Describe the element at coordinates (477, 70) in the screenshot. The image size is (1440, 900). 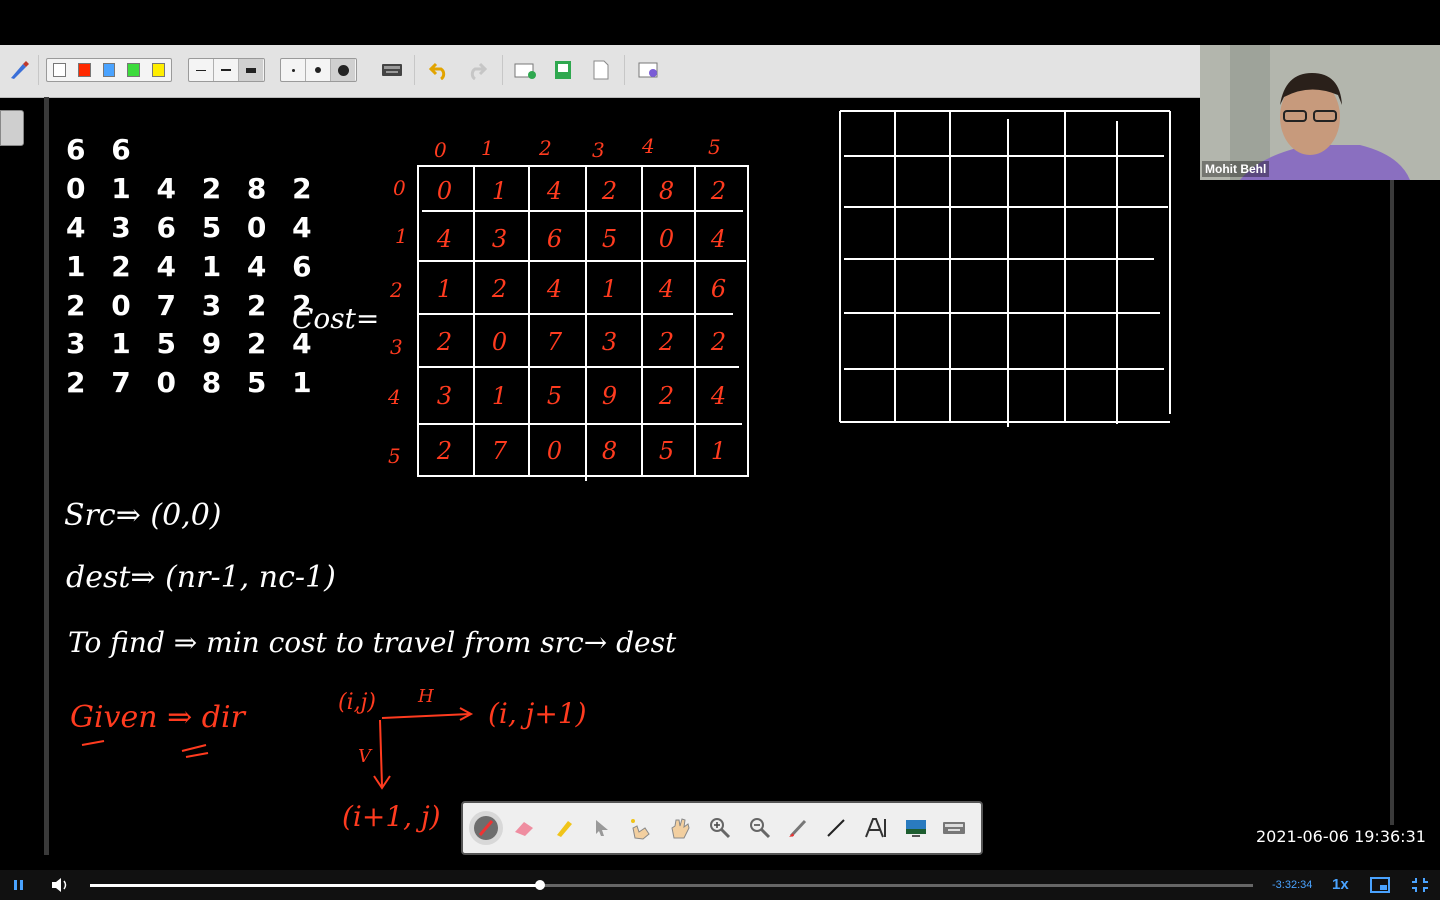
I see `redo-icon` at that location.